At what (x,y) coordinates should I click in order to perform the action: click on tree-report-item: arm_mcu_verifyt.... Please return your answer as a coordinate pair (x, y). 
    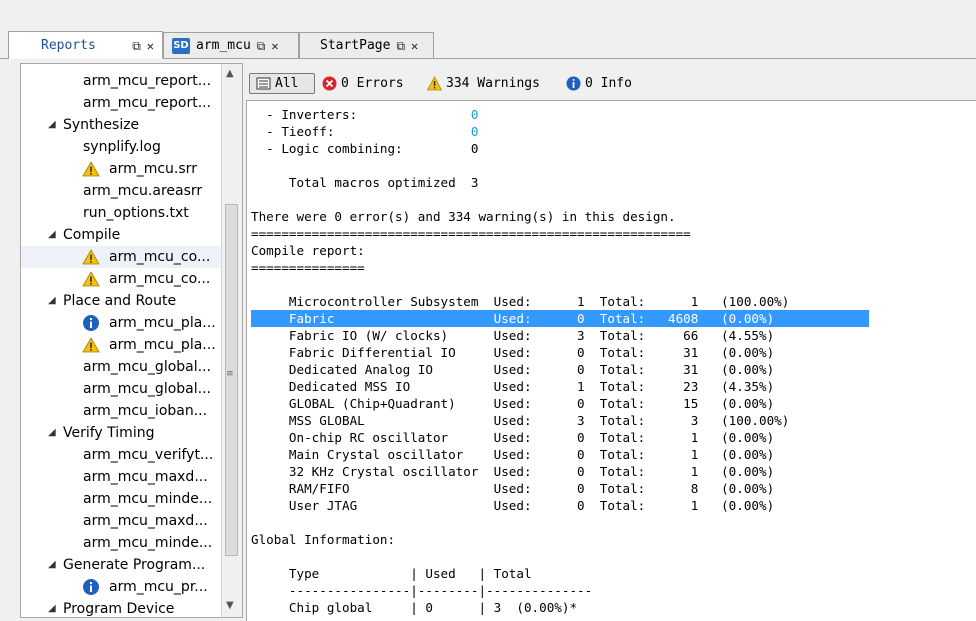
    Looking at the image, I should click on (121, 455).